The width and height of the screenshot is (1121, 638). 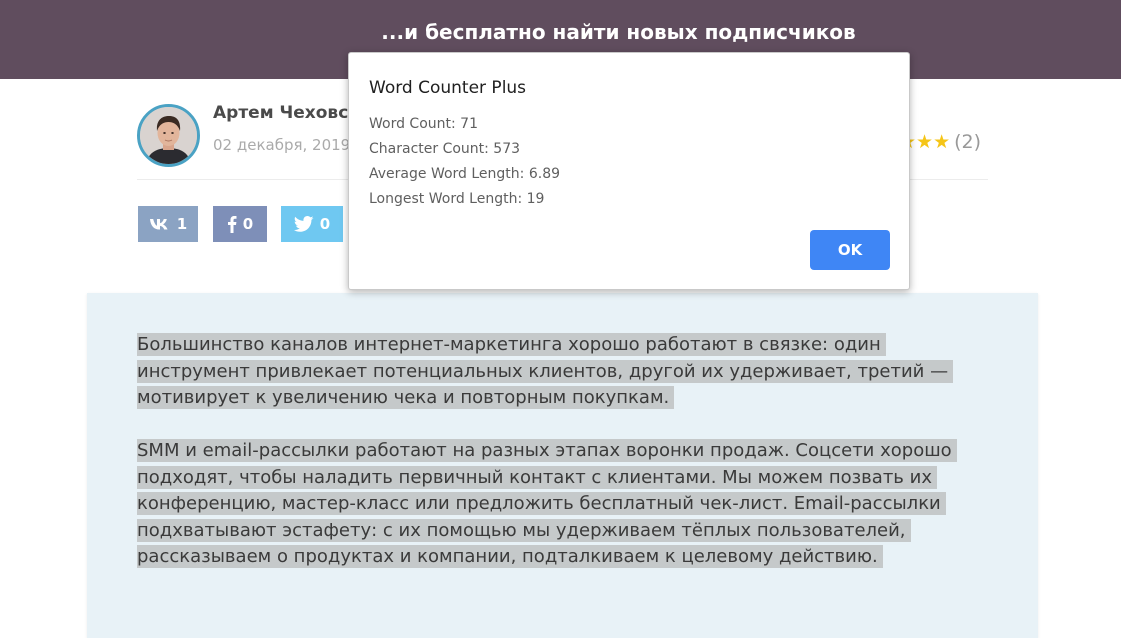 I want to click on share-facebook-count: 0, so click(x=248, y=224).